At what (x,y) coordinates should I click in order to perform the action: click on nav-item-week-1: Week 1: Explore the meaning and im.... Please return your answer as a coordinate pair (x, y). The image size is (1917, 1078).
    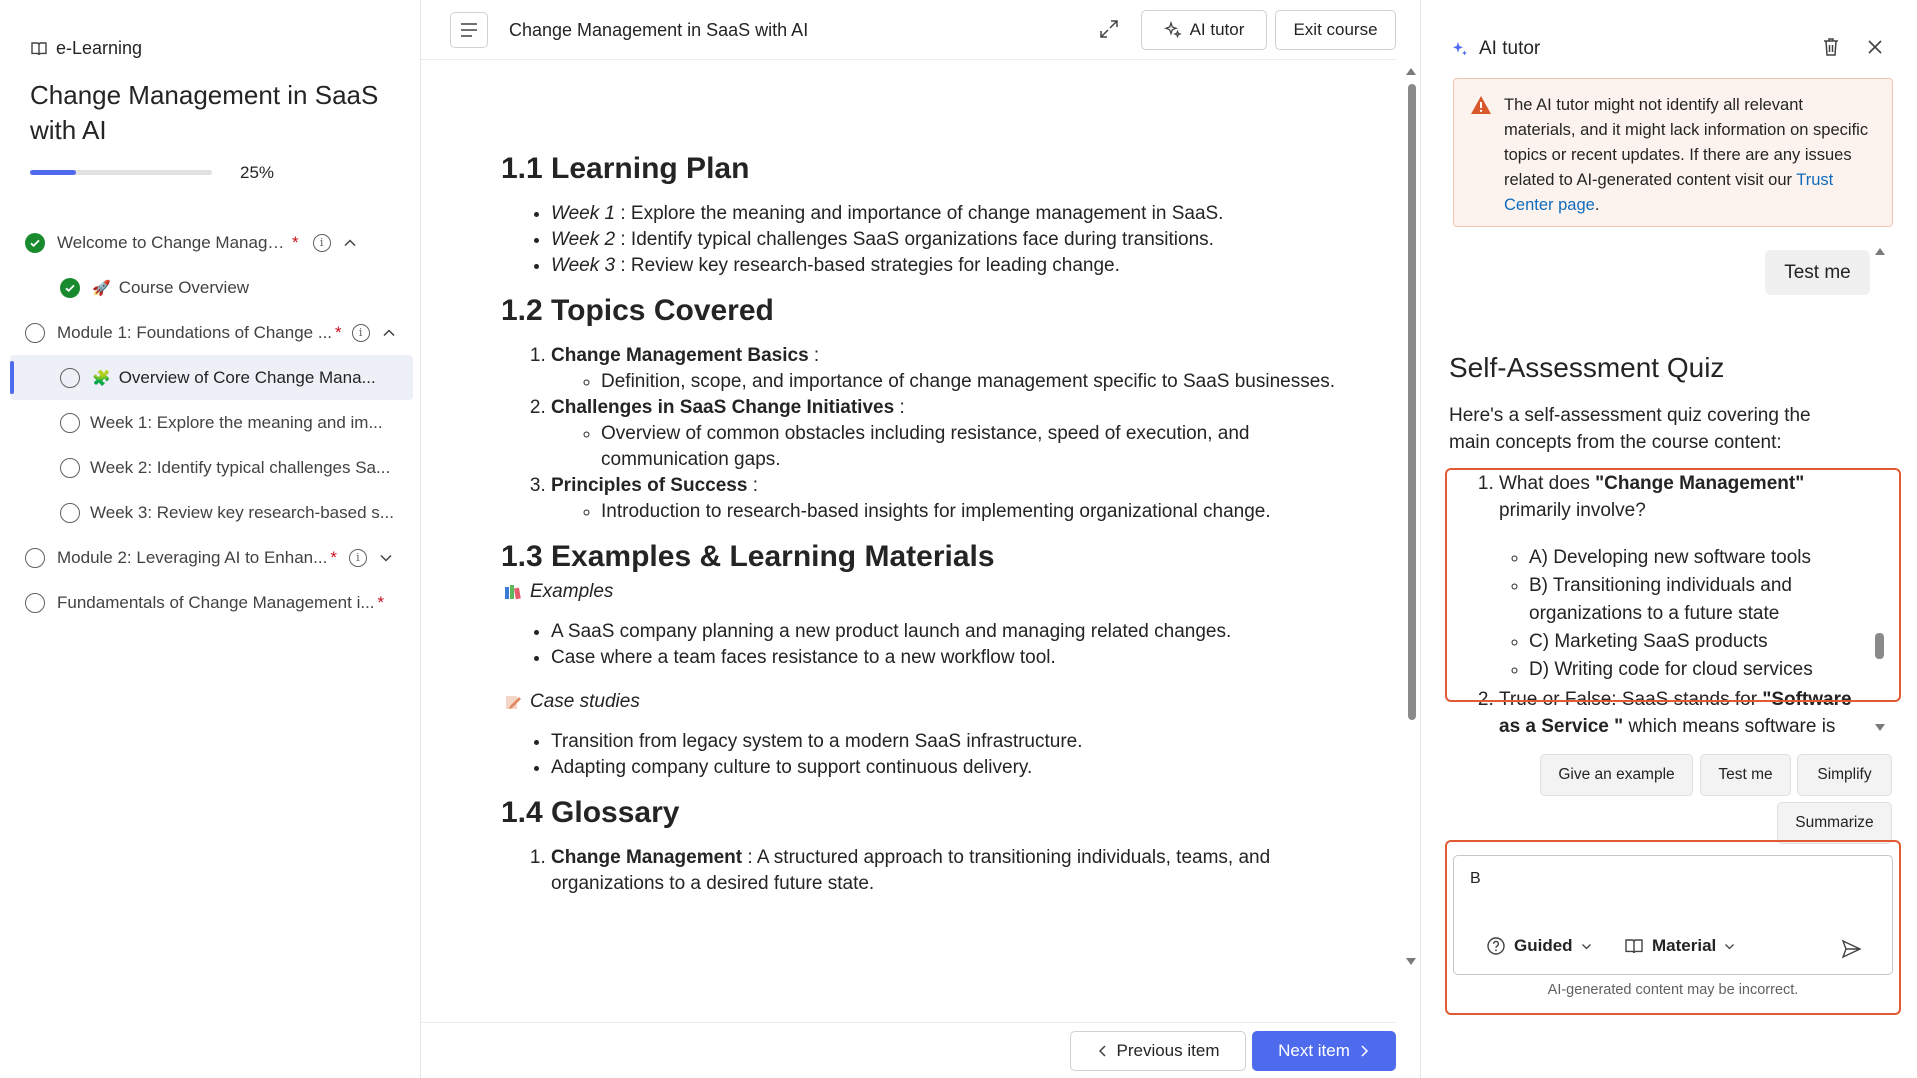
    Looking at the image, I should click on (210, 422).